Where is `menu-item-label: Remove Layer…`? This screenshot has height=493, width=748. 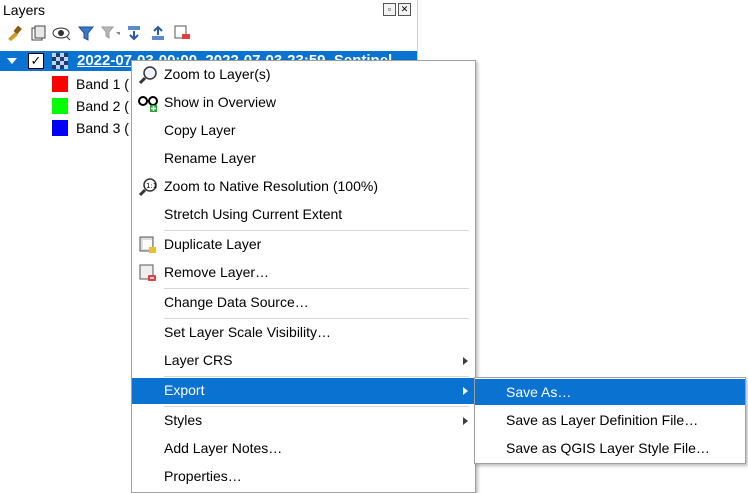
menu-item-label: Remove Layer… is located at coordinates (217, 272).